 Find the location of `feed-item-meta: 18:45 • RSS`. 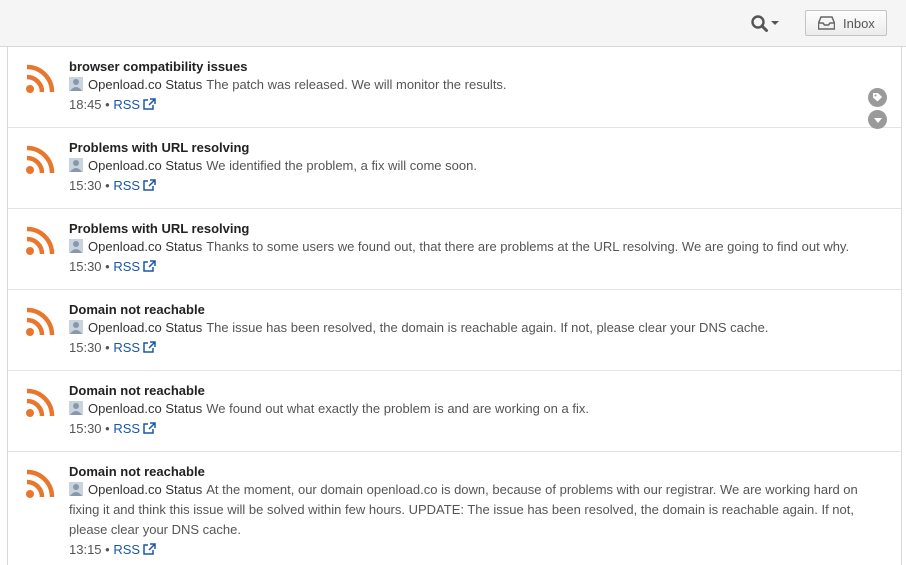

feed-item-meta: 18:45 • RSS is located at coordinates (466, 105).